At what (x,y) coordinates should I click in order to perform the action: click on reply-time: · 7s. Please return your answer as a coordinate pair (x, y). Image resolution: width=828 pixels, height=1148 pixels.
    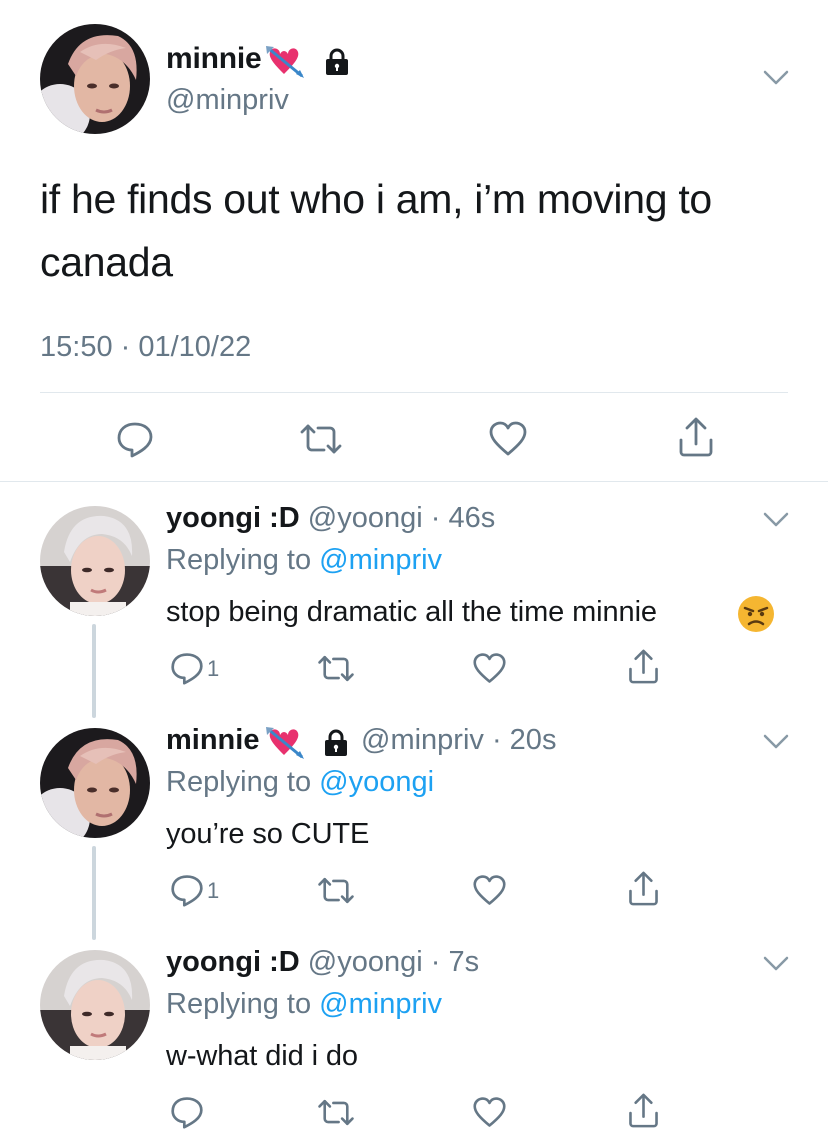
    Looking at the image, I should click on (455, 962).